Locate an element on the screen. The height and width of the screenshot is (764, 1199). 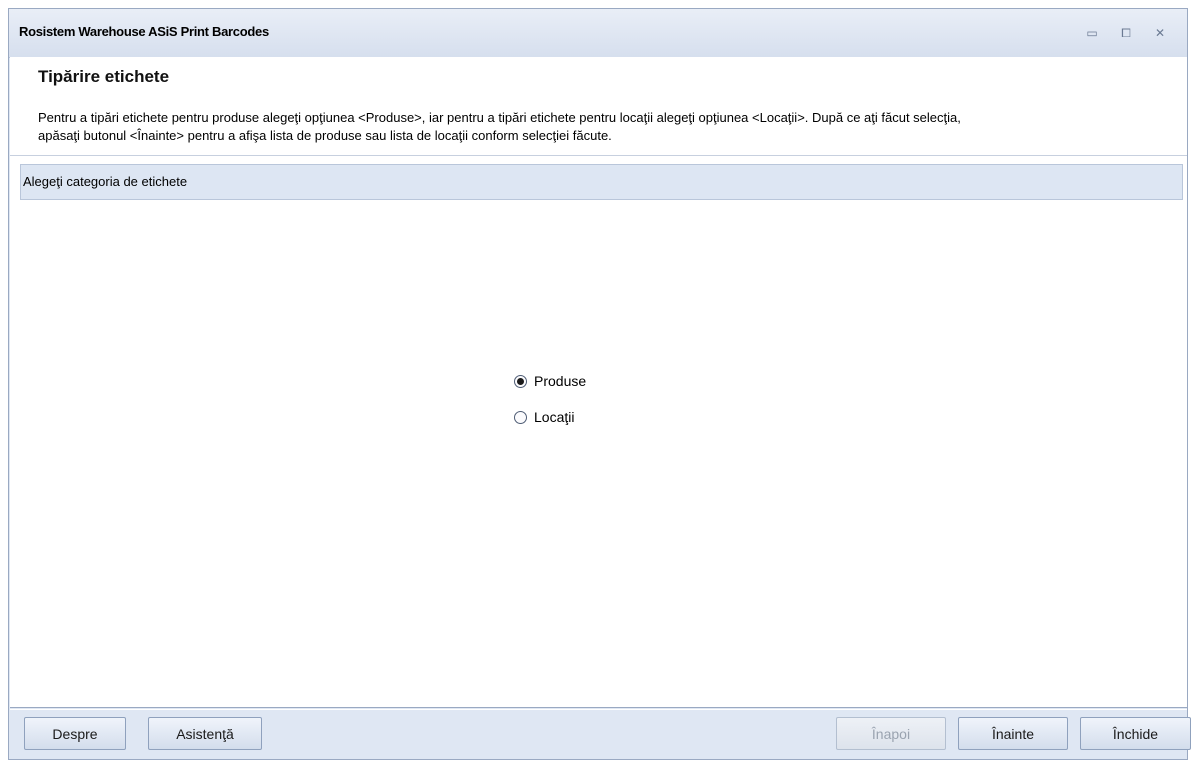
back-button: Înapoi is located at coordinates (891, 733).